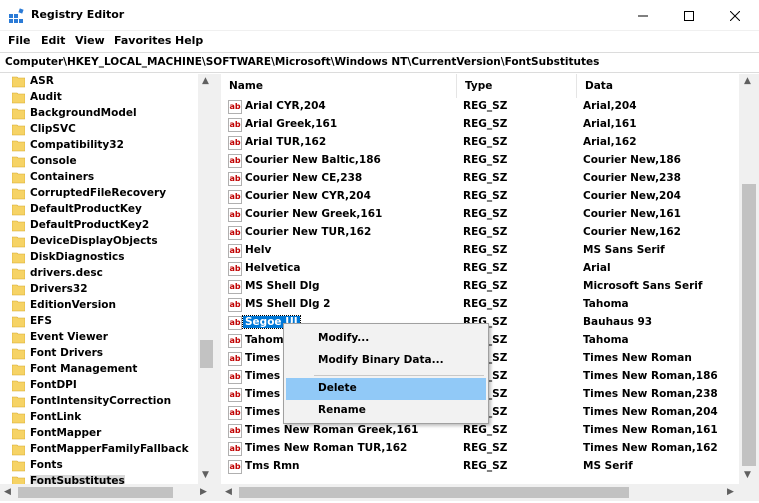  What do you see at coordinates (205, 475) in the screenshot?
I see `scroll-down-icon: ▼` at bounding box center [205, 475].